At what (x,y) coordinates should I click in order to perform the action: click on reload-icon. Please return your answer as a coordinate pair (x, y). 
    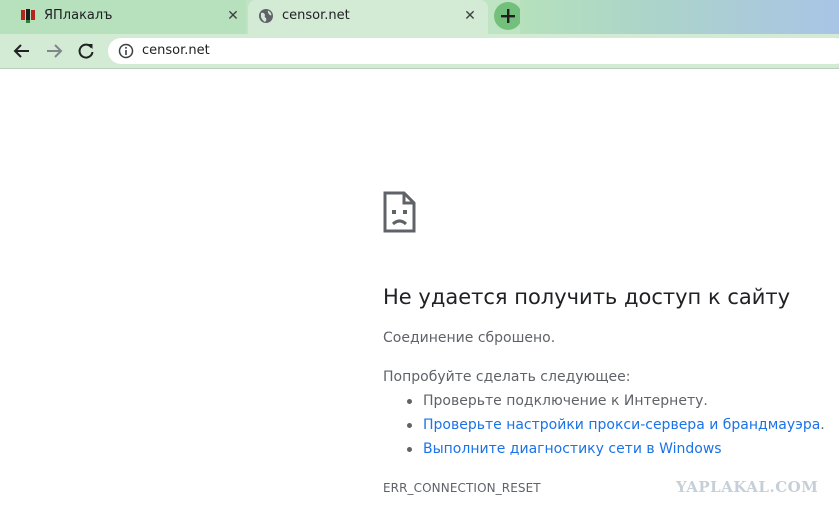
    Looking at the image, I should click on (86, 51).